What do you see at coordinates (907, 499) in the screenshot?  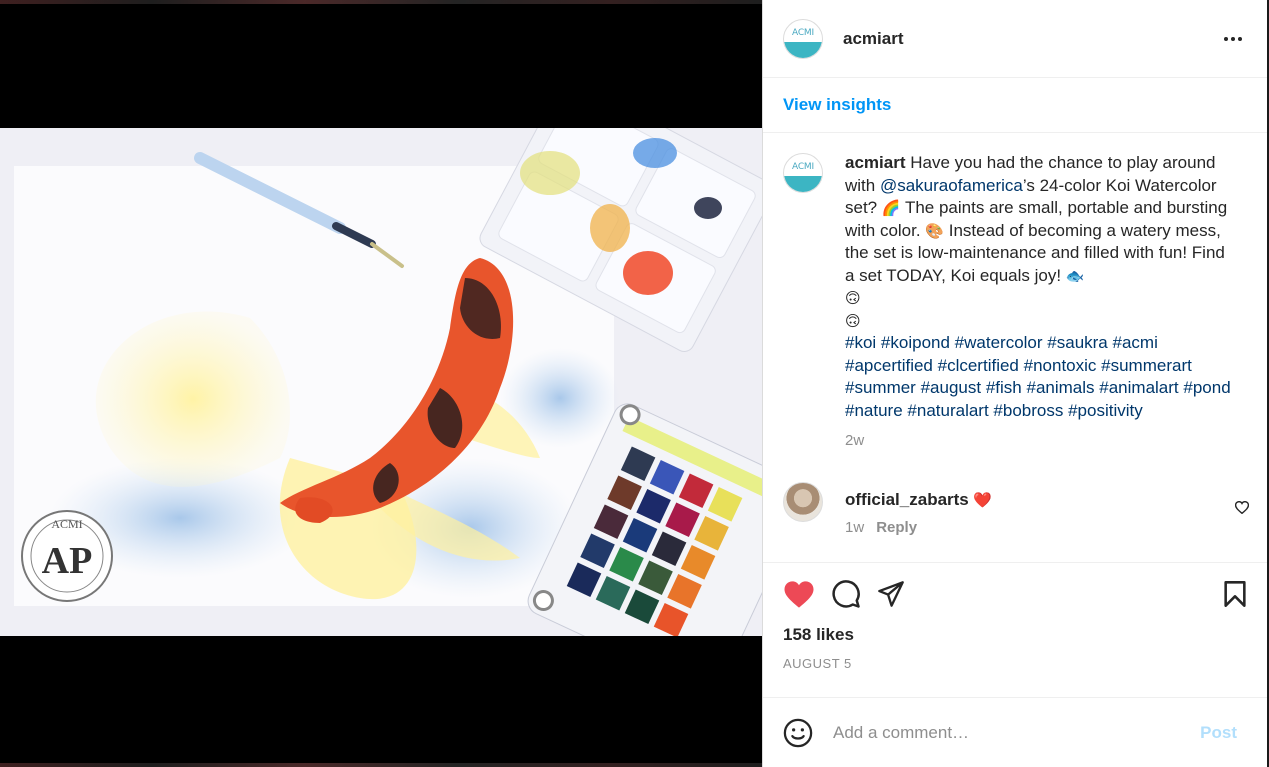 I see `commenter-username: official_zabarts` at bounding box center [907, 499].